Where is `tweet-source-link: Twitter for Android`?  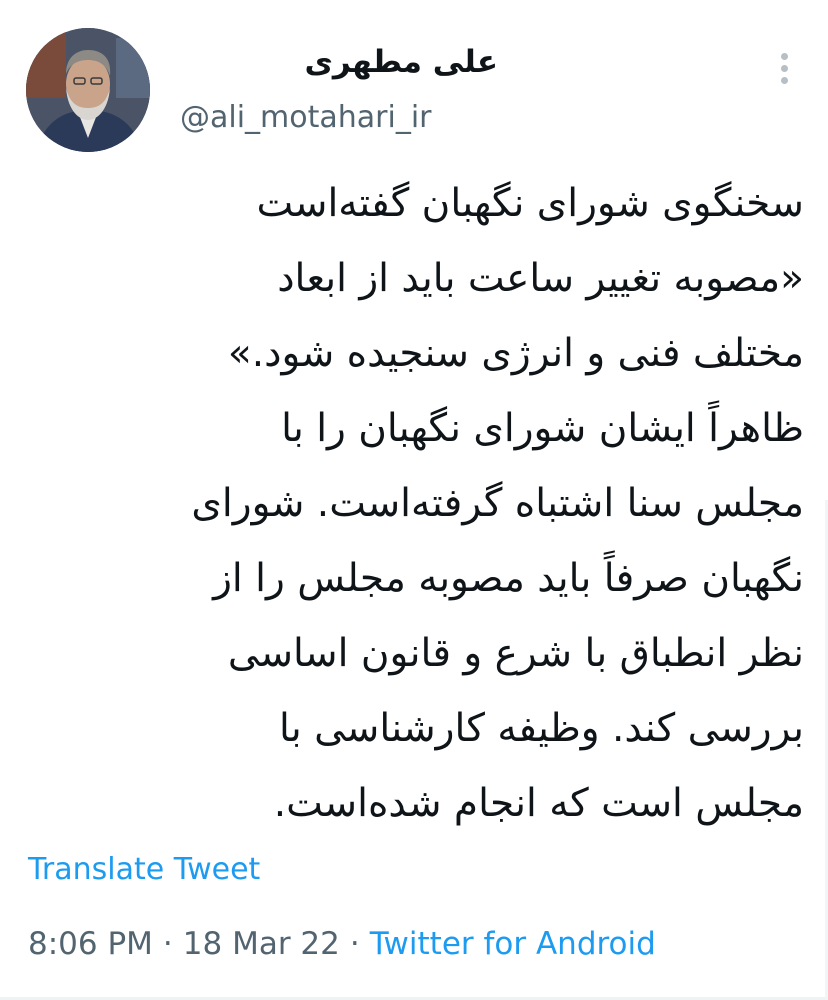 tweet-source-link: Twitter for Android is located at coordinates (513, 944).